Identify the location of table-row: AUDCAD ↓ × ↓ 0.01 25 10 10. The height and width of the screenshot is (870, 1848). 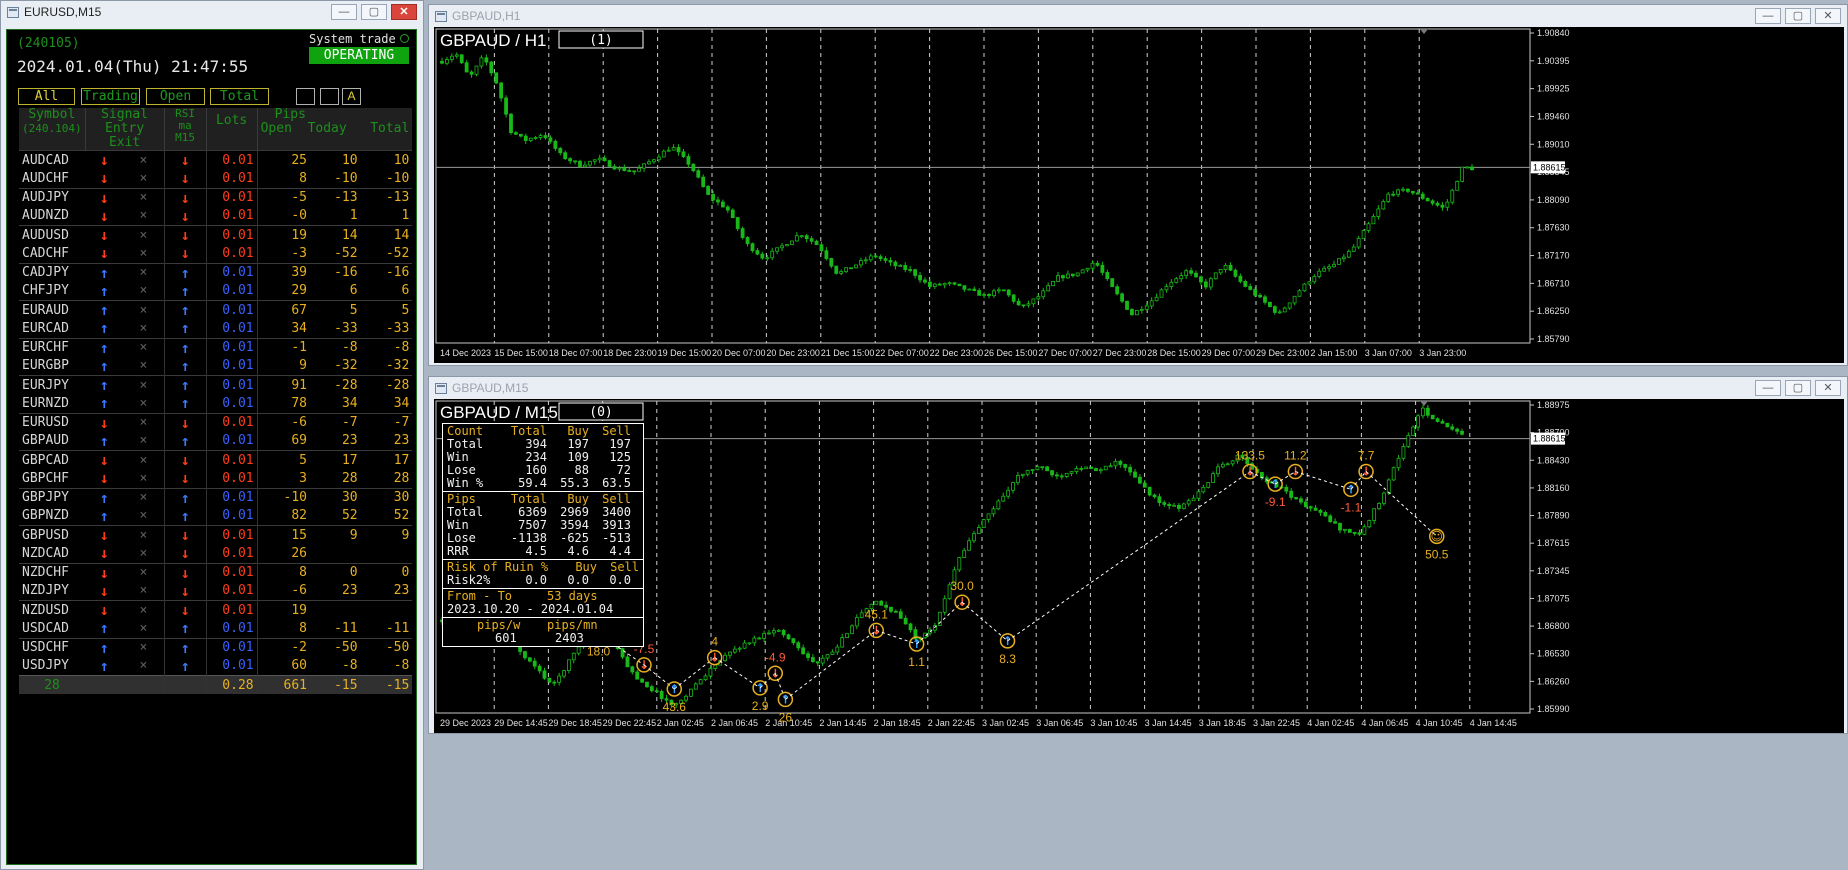
(216, 160).